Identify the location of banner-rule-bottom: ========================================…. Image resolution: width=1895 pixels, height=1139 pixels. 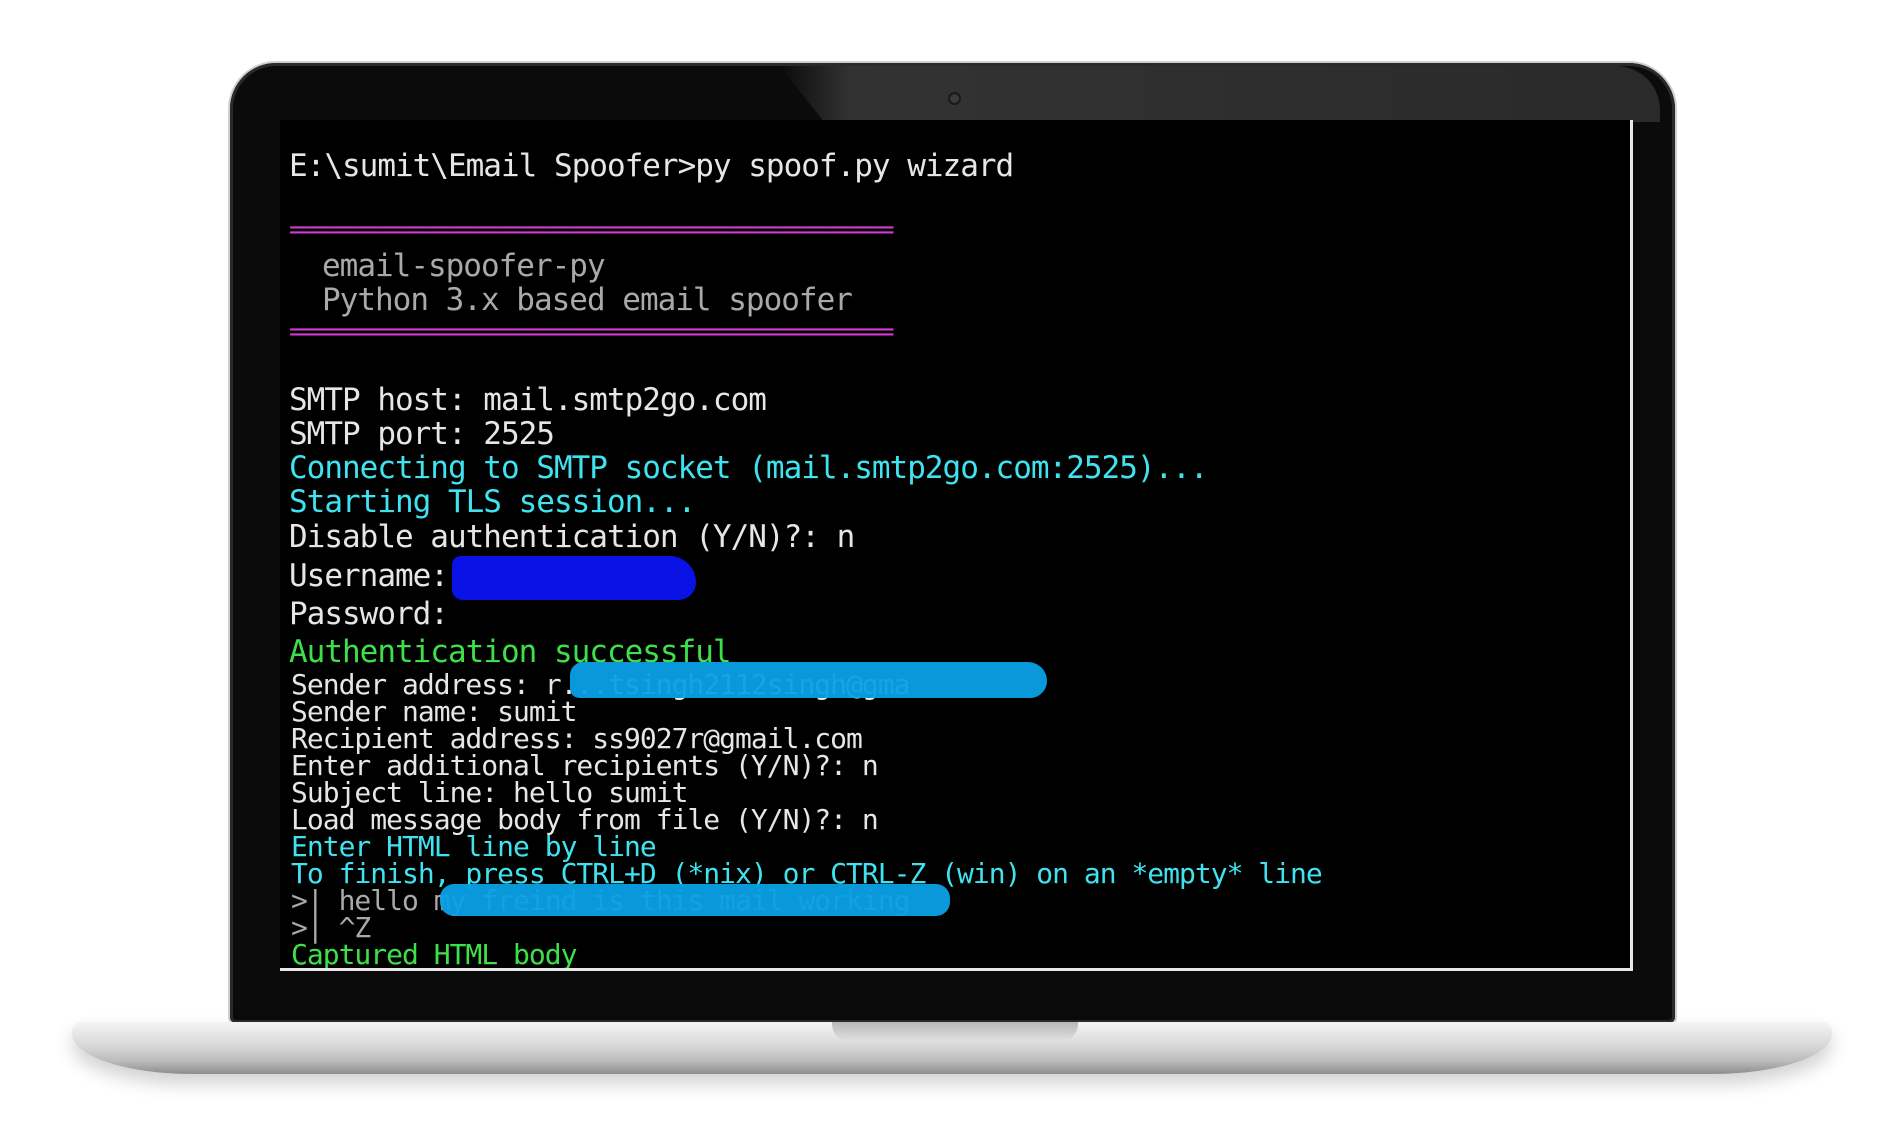
(592, 331).